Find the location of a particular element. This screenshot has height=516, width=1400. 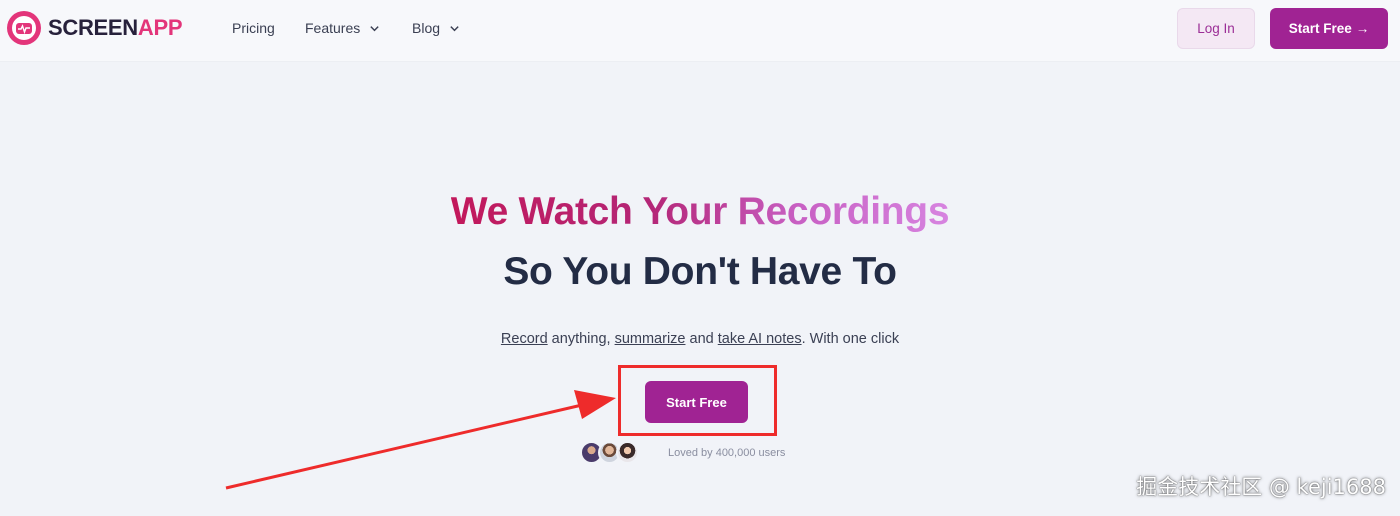

hero-title: We Watch Your Recordings is located at coordinates (700, 212).